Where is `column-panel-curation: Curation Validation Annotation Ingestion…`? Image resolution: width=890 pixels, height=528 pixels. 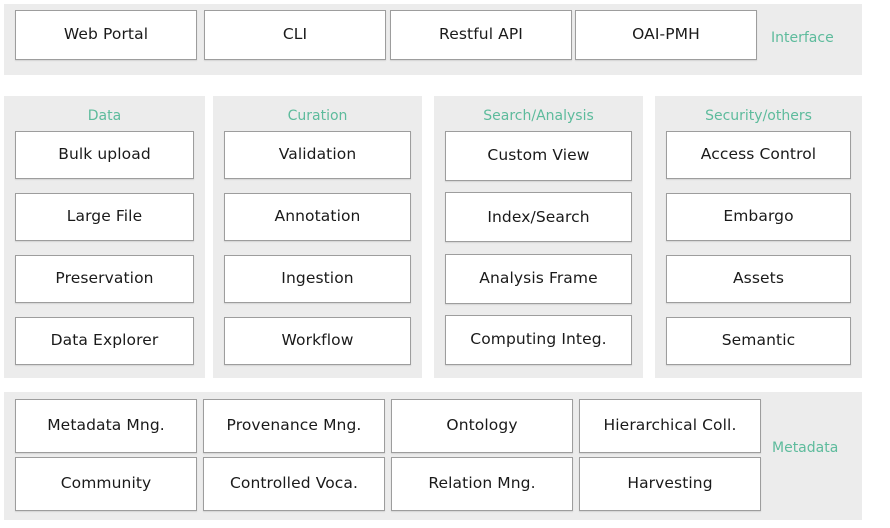
column-panel-curation: Curation Validation Annotation Ingestion… is located at coordinates (317, 237).